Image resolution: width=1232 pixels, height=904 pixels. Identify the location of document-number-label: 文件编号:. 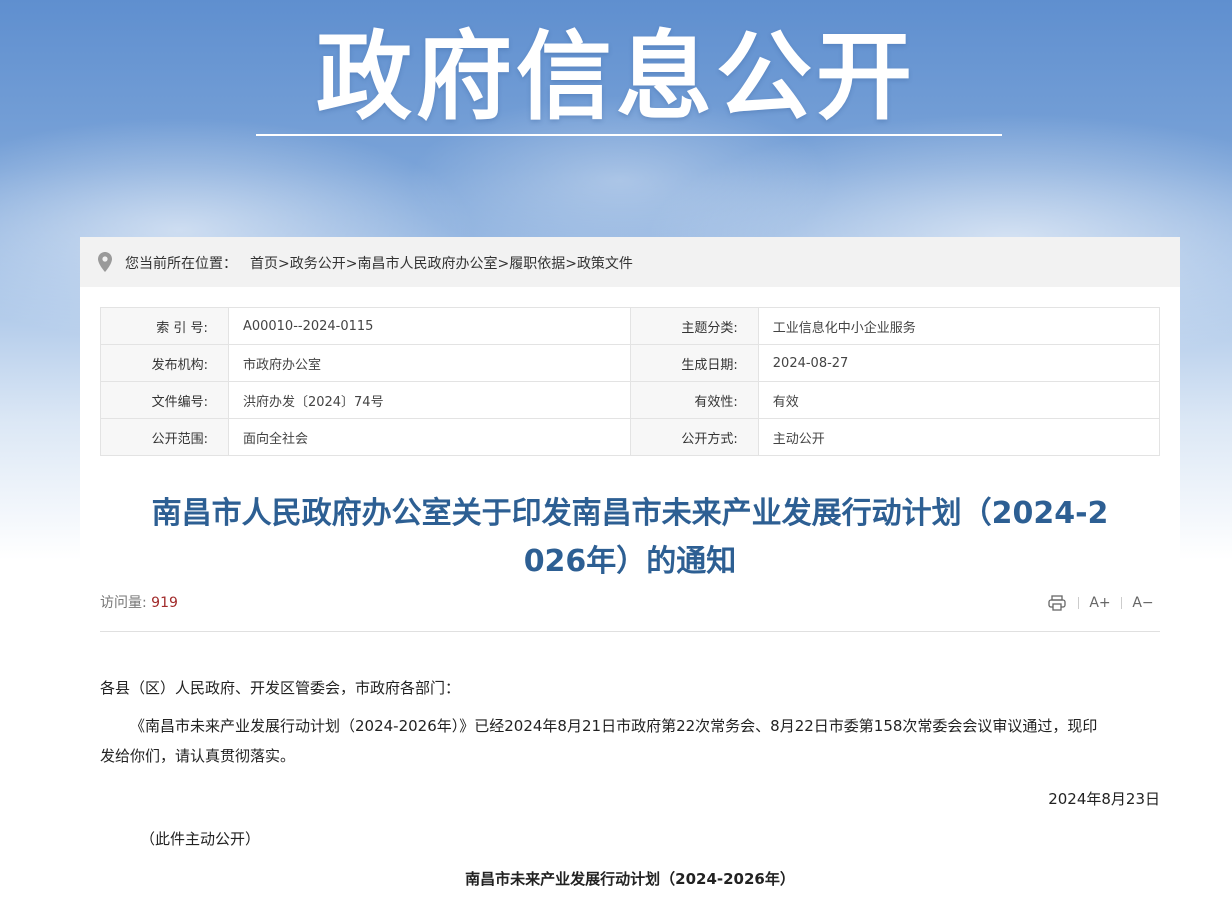
(164, 400).